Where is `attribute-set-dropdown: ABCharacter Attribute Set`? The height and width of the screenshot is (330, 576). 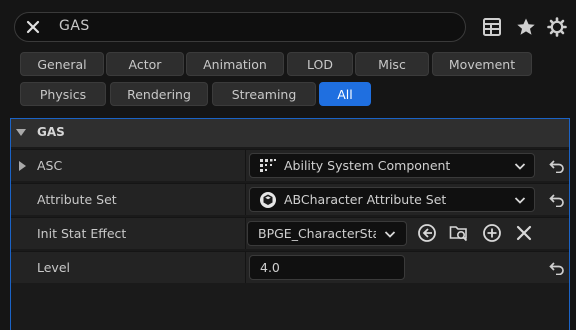
attribute-set-dropdown: ABCharacter Attribute Set is located at coordinates (392, 199).